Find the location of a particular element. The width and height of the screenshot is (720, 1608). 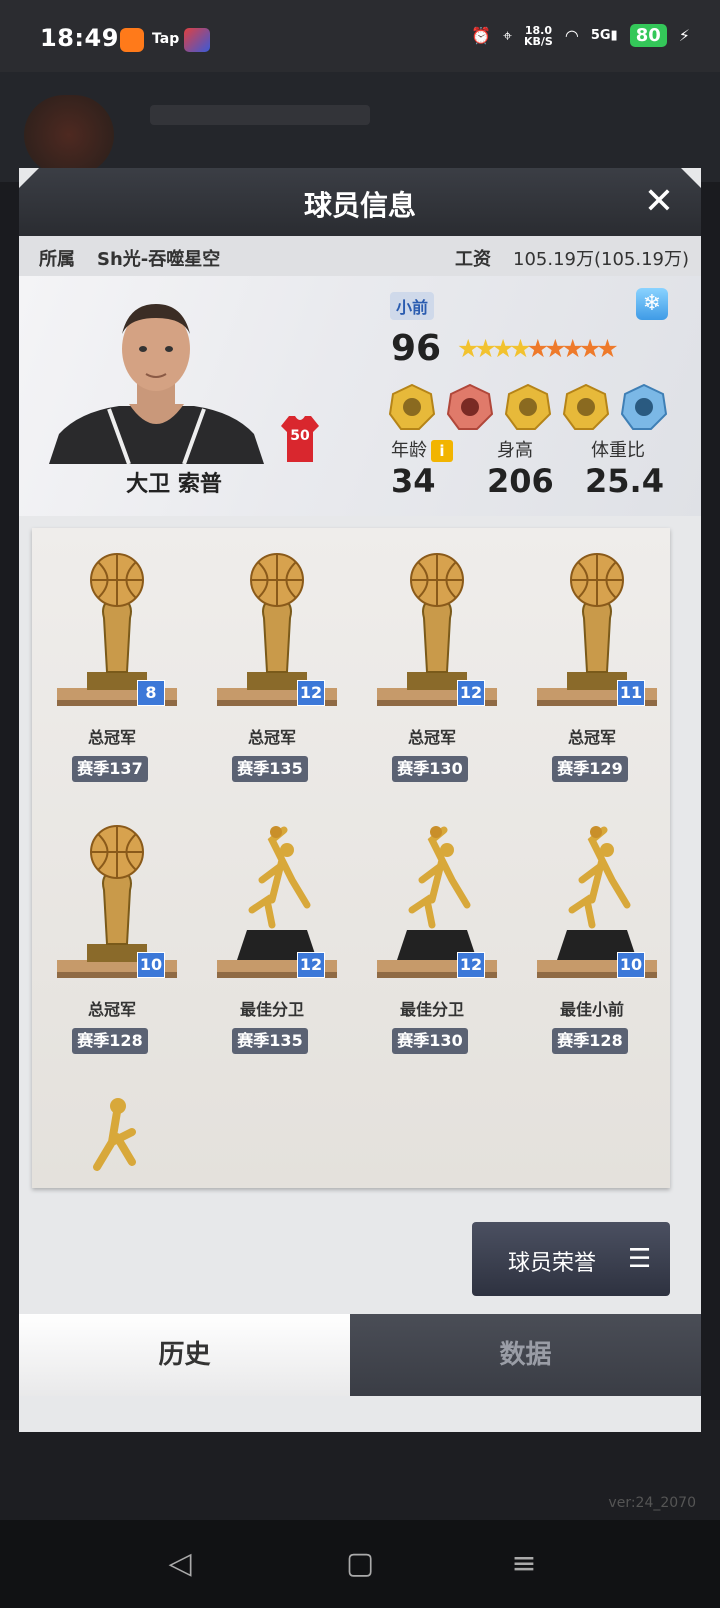

trophy-season: 赛季129 is located at coordinates (590, 769).